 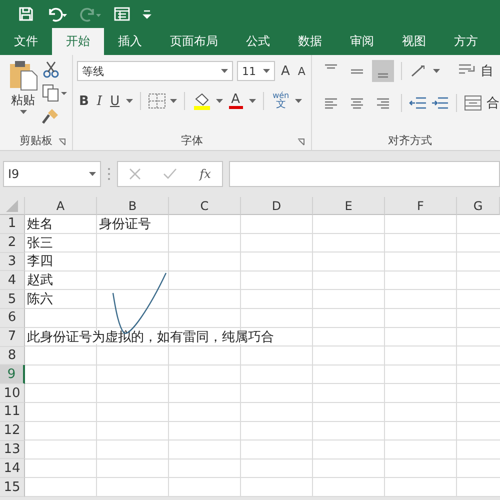 What do you see at coordinates (55, 93) in the screenshot?
I see `copy-icon` at bounding box center [55, 93].